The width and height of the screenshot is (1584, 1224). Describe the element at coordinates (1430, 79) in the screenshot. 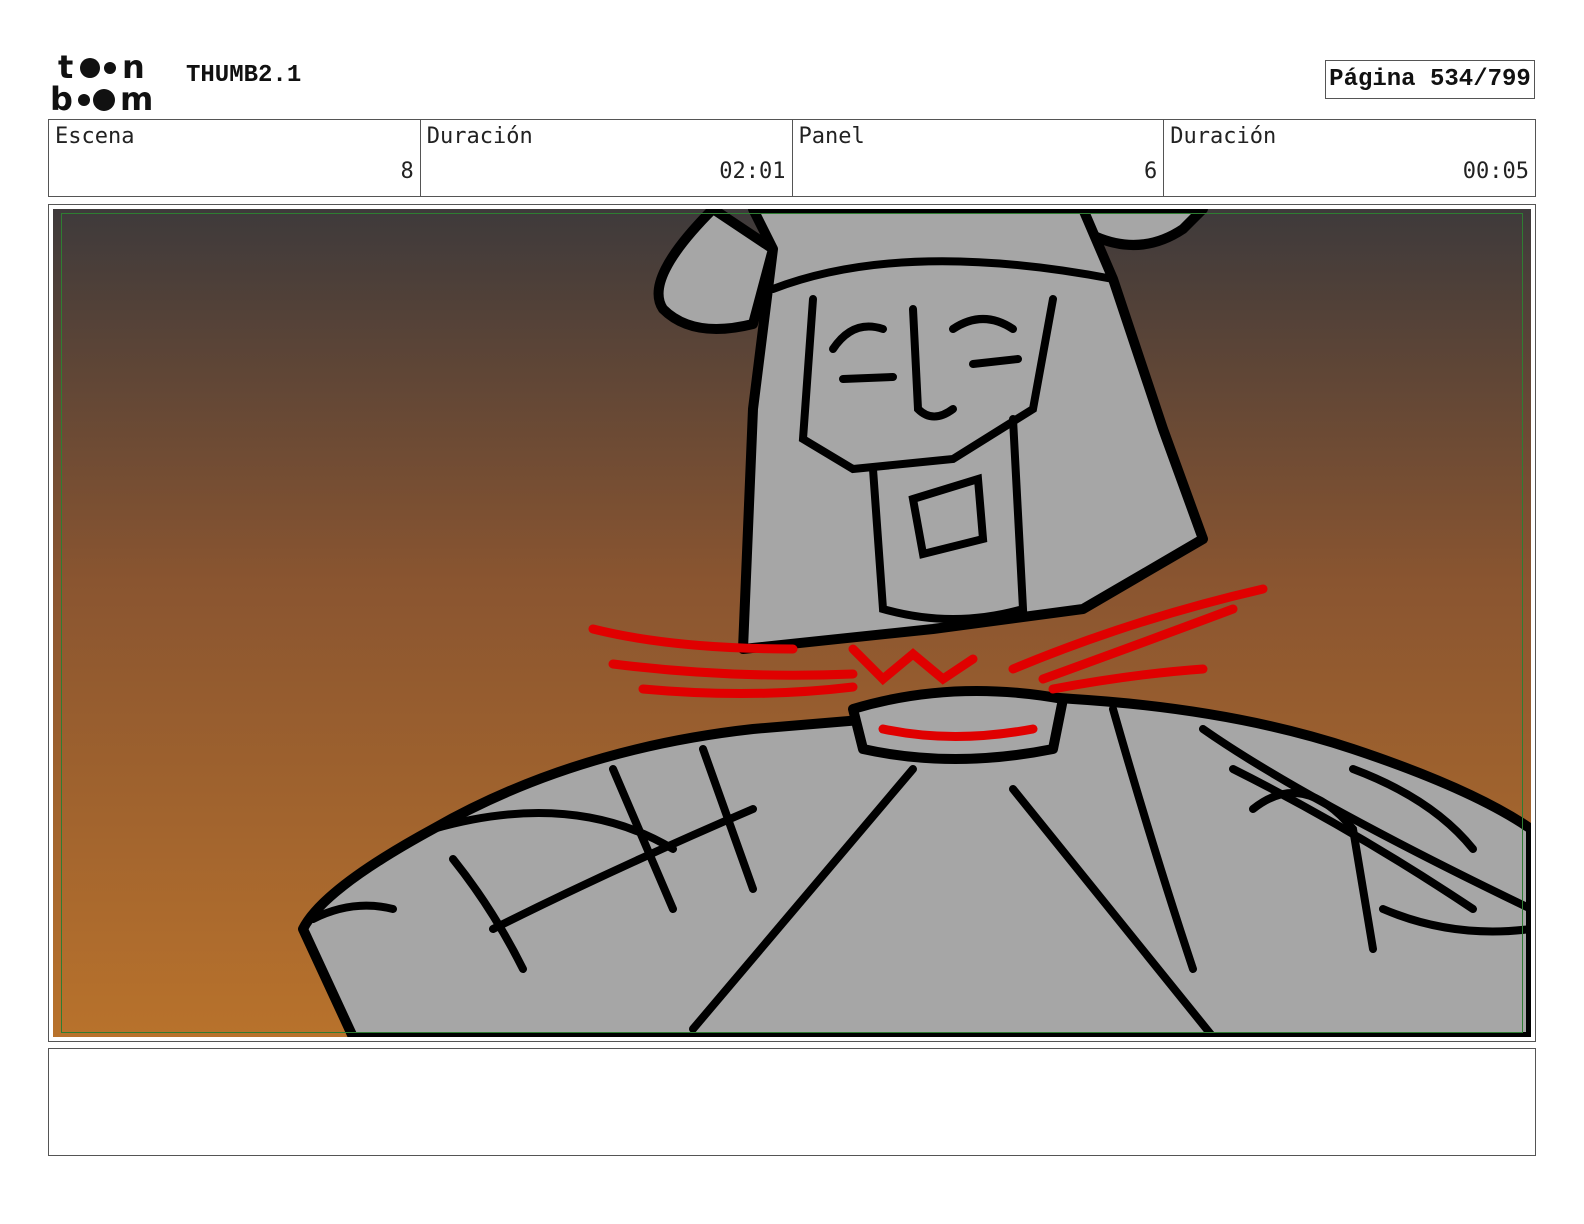

I see `page-number: Página 534/799` at that location.